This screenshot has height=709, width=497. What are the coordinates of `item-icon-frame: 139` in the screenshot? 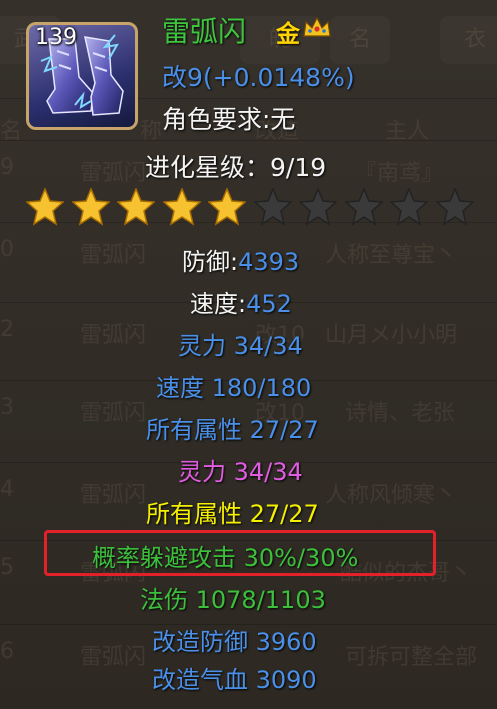 It's located at (82, 76).